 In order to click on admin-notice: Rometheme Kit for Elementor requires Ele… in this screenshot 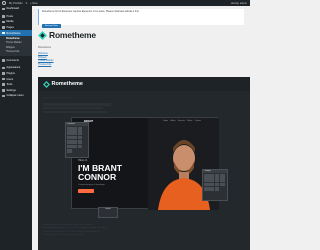, I will do `click(141, 19)`.